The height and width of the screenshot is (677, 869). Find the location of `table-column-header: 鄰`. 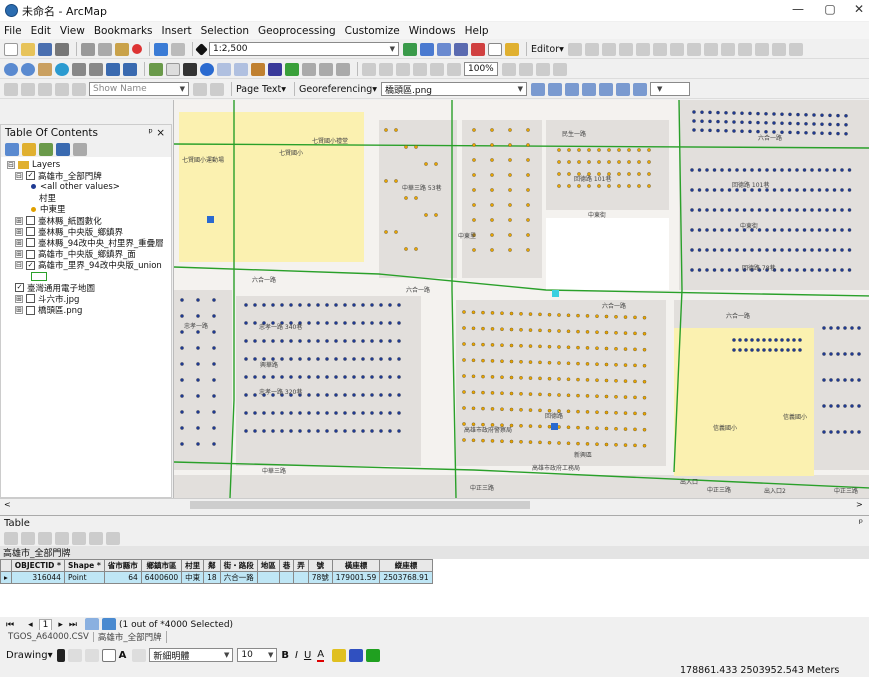

table-column-header: 鄰 is located at coordinates (212, 565).